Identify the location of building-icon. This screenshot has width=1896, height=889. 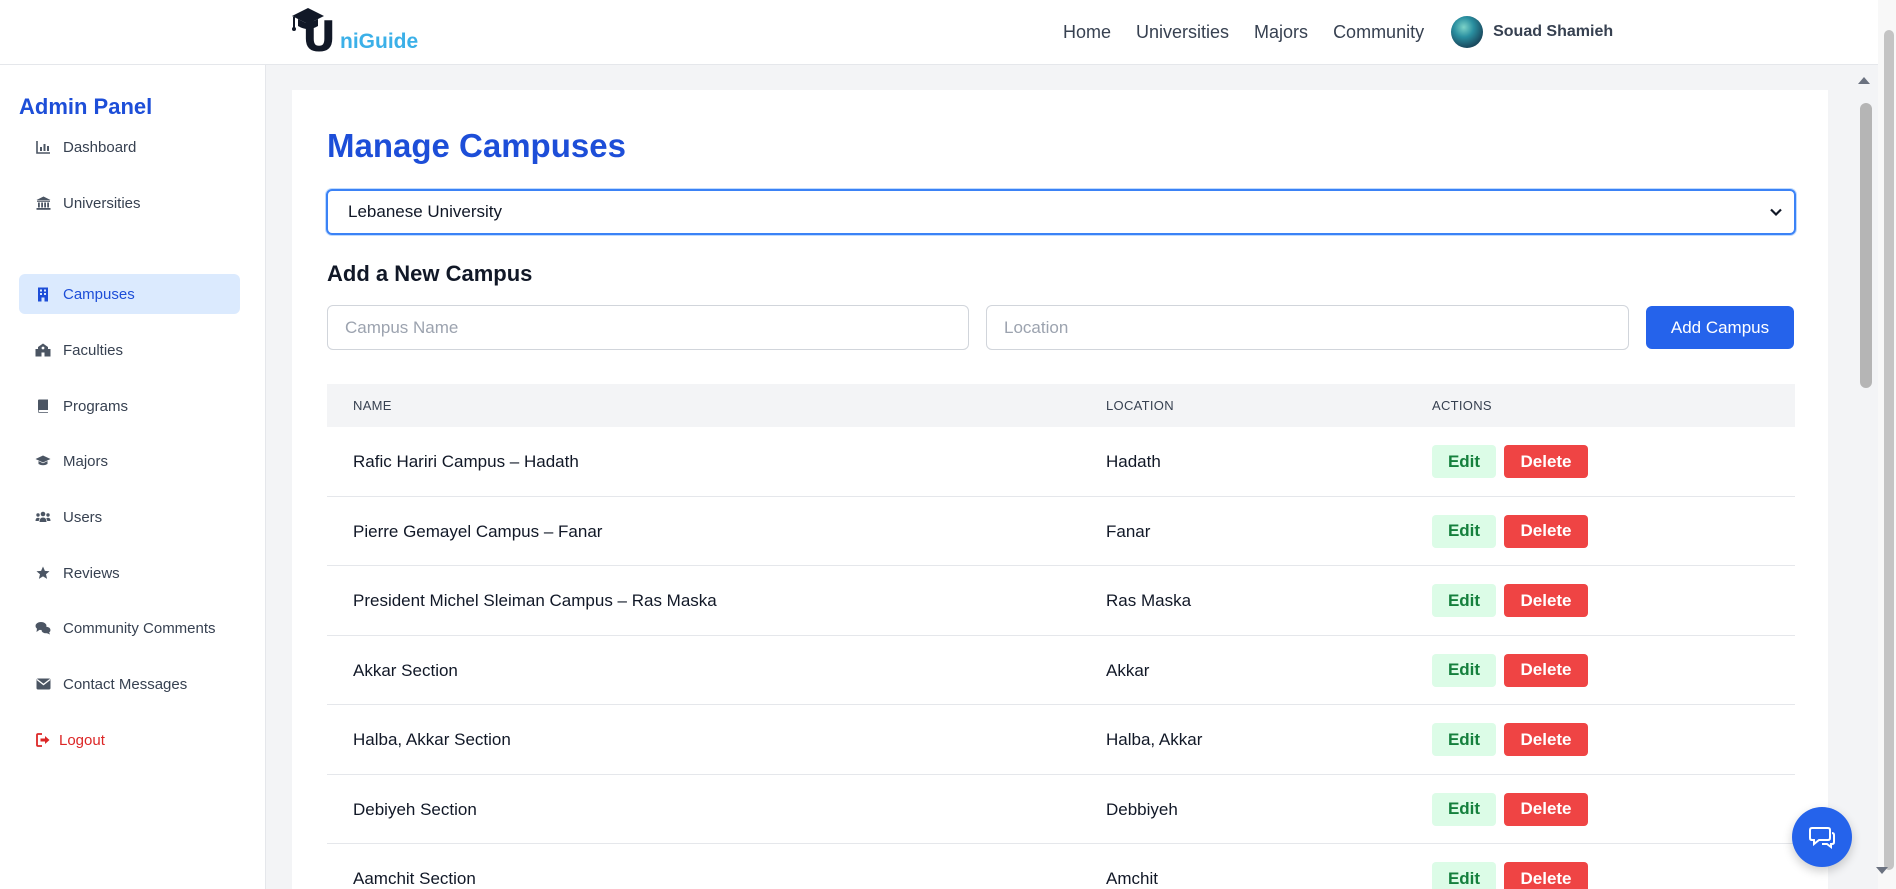
(43, 294).